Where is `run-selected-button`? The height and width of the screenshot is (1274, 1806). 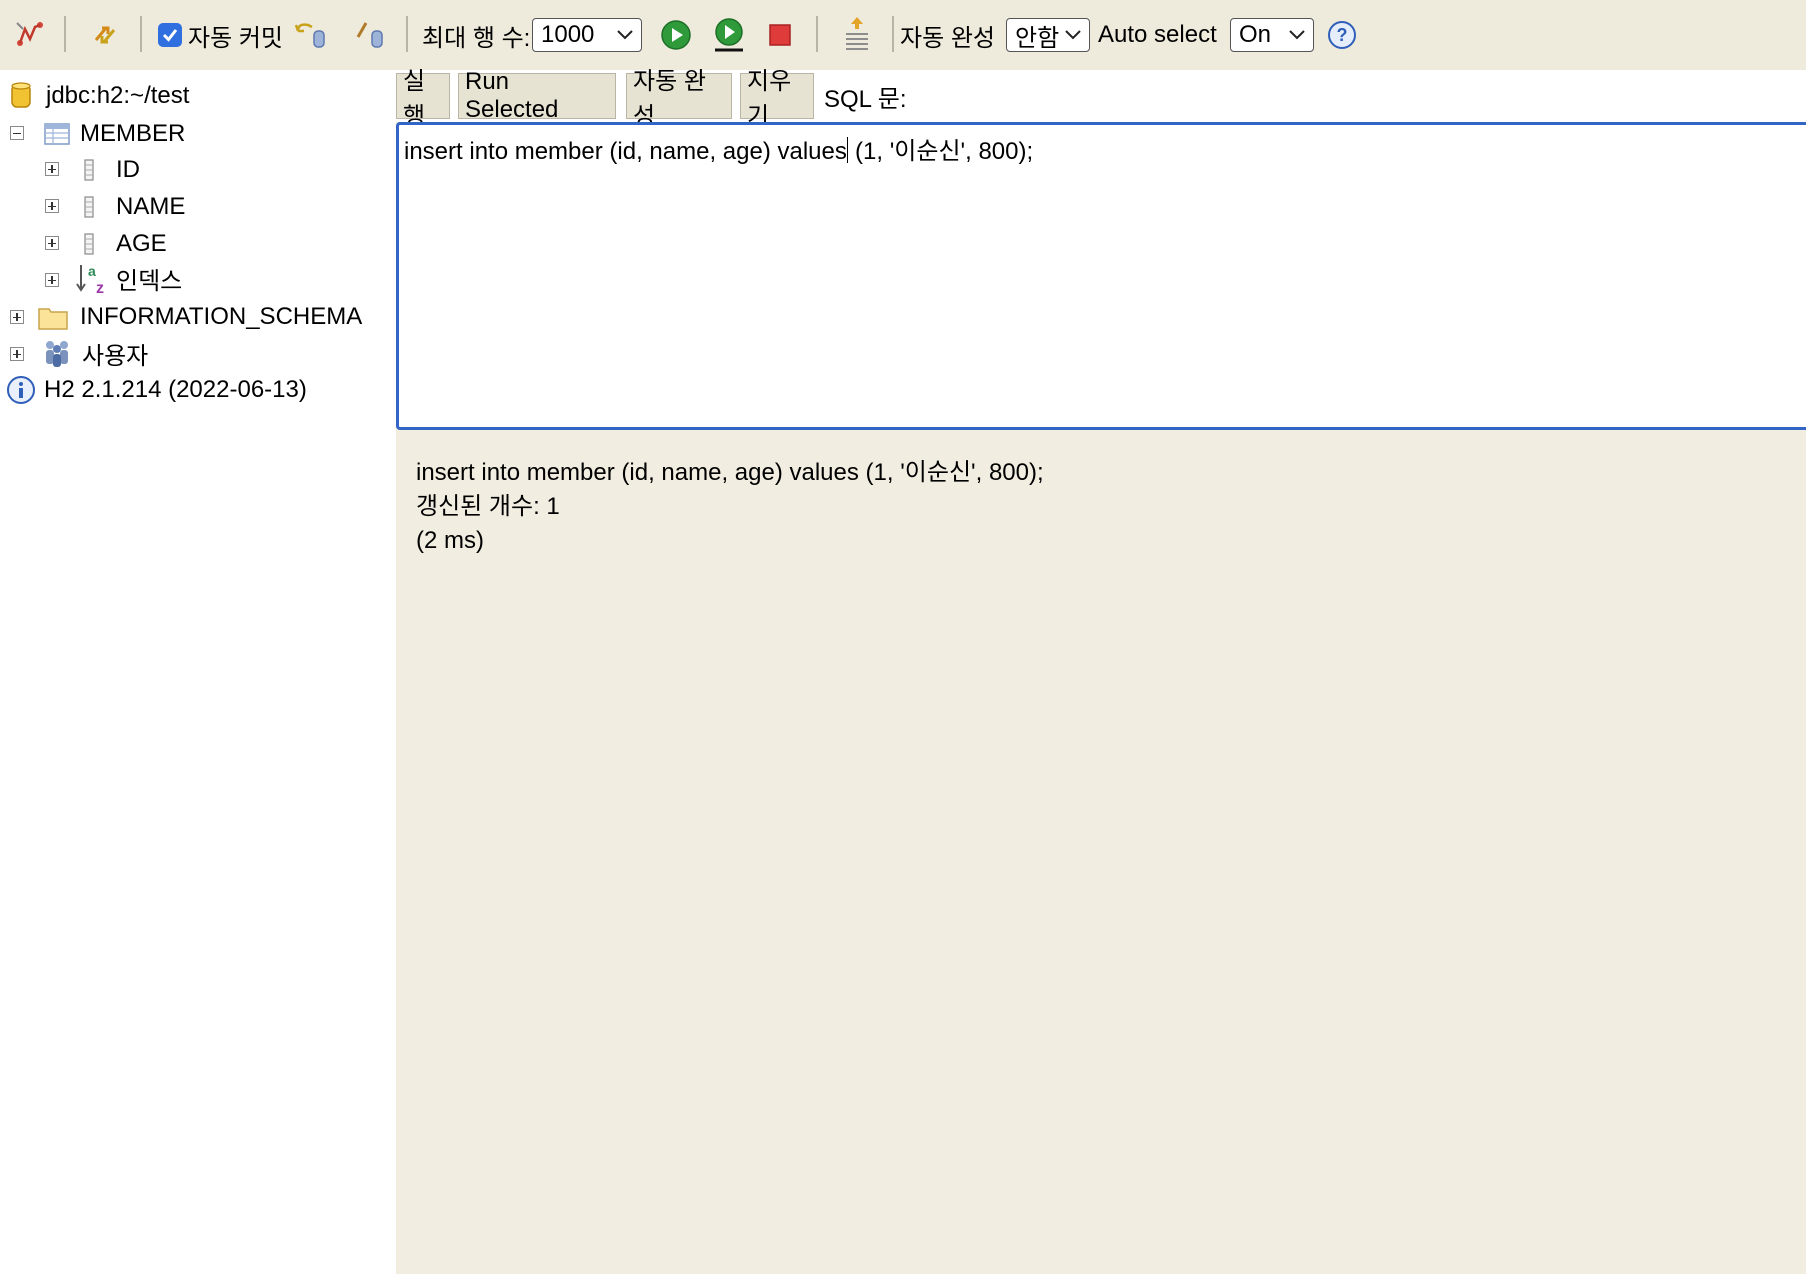 run-selected-button is located at coordinates (729, 35).